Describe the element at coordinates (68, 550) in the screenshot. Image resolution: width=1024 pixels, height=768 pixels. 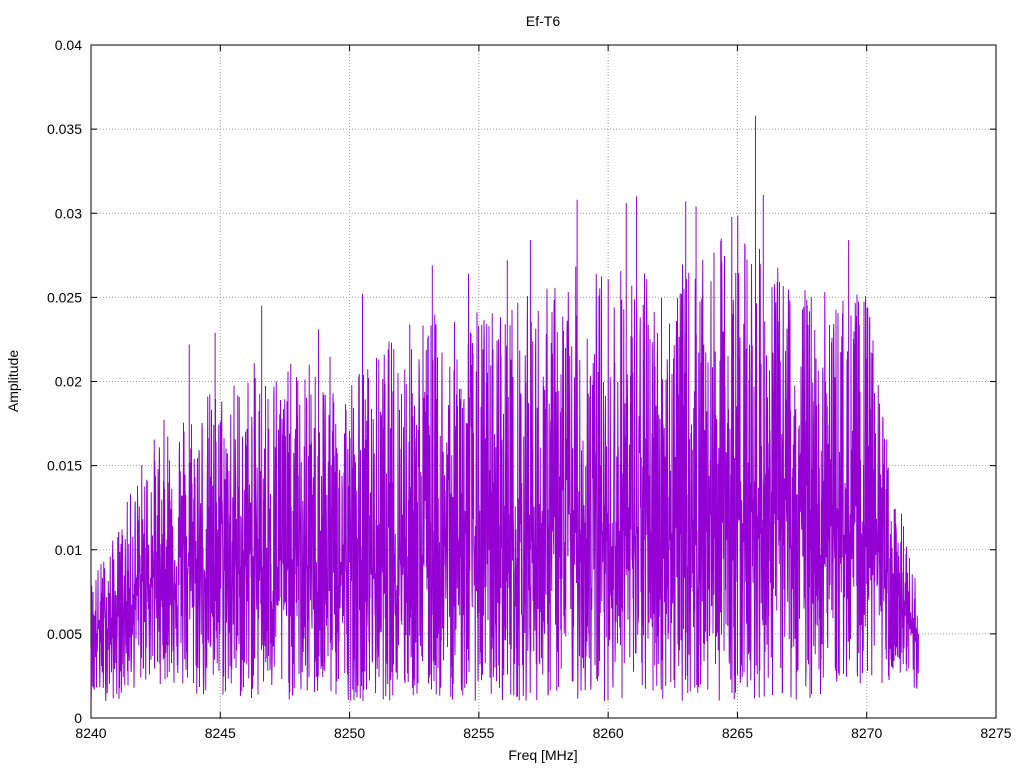
I see `y-tick-label: 0.01` at that location.